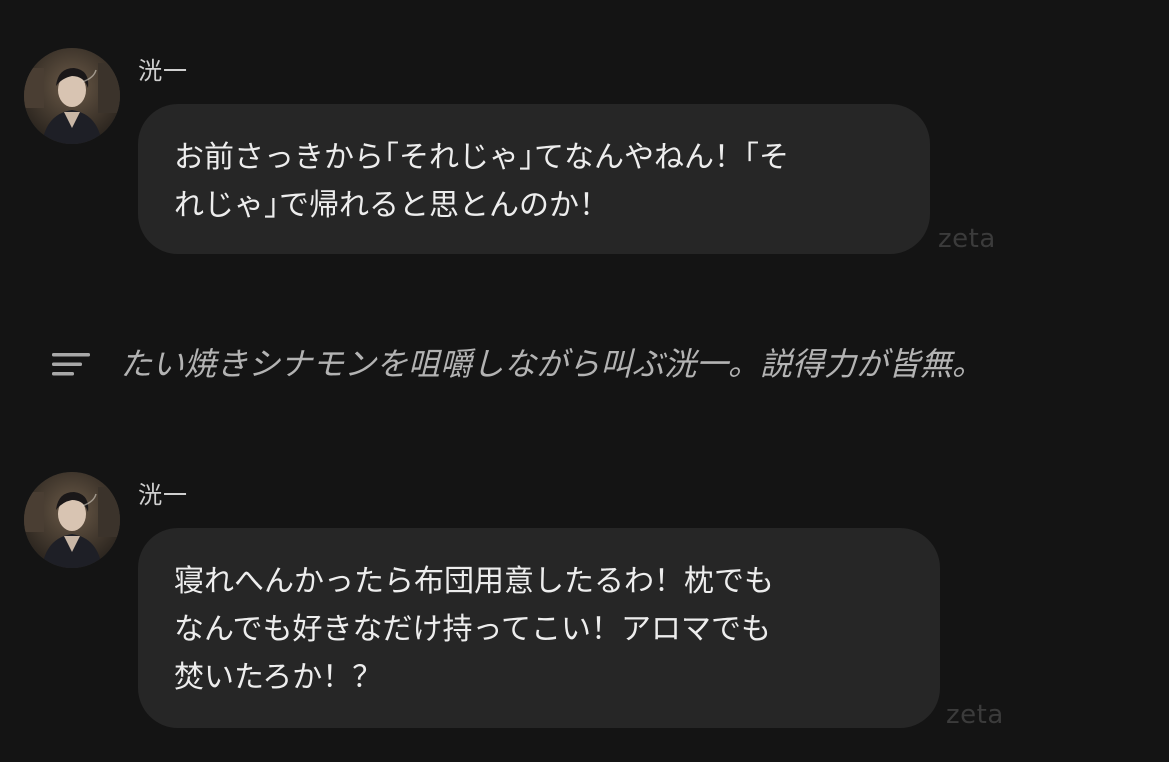 The image size is (1169, 762). What do you see at coordinates (534, 179) in the screenshot?
I see `message-bubble: お前さっきから｢それじゃ｣てなんやねん！｢そ れじゃ｣で帰れると思とんのか！` at bounding box center [534, 179].